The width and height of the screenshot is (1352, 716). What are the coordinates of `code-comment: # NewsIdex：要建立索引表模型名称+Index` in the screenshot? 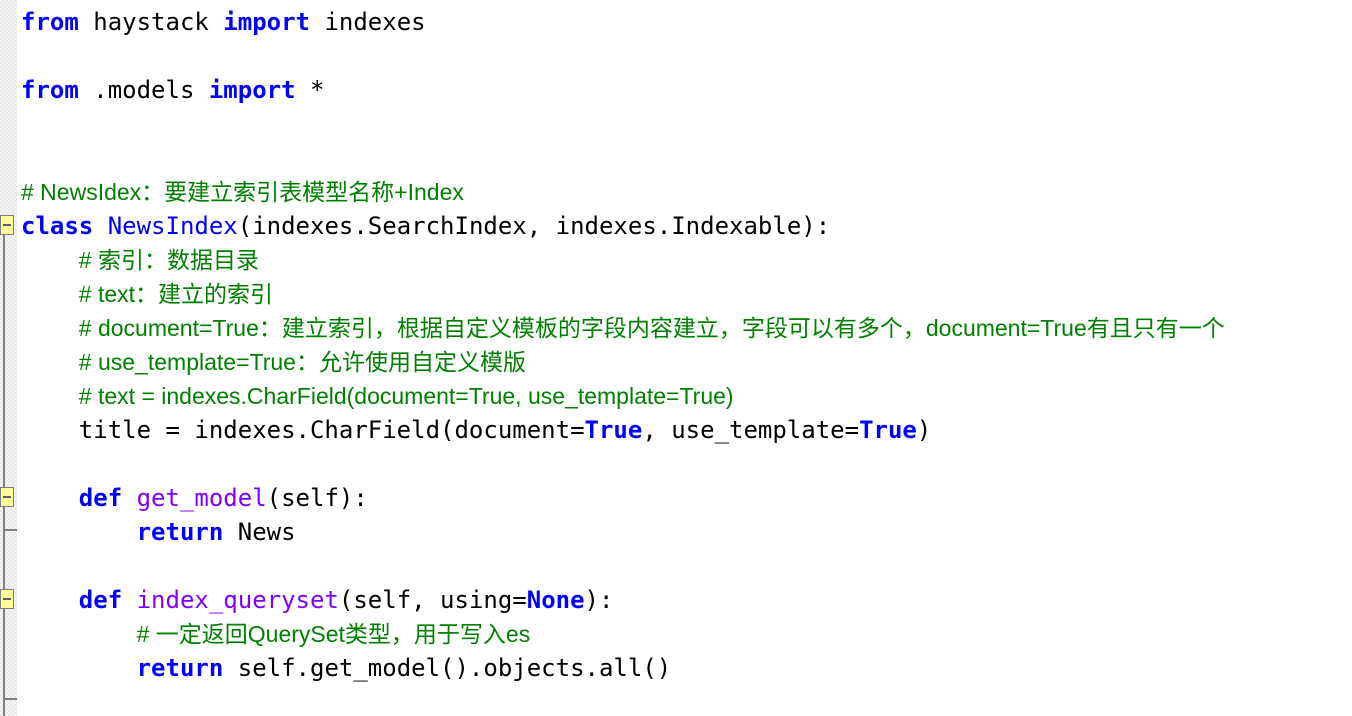 It's located at (242, 192).